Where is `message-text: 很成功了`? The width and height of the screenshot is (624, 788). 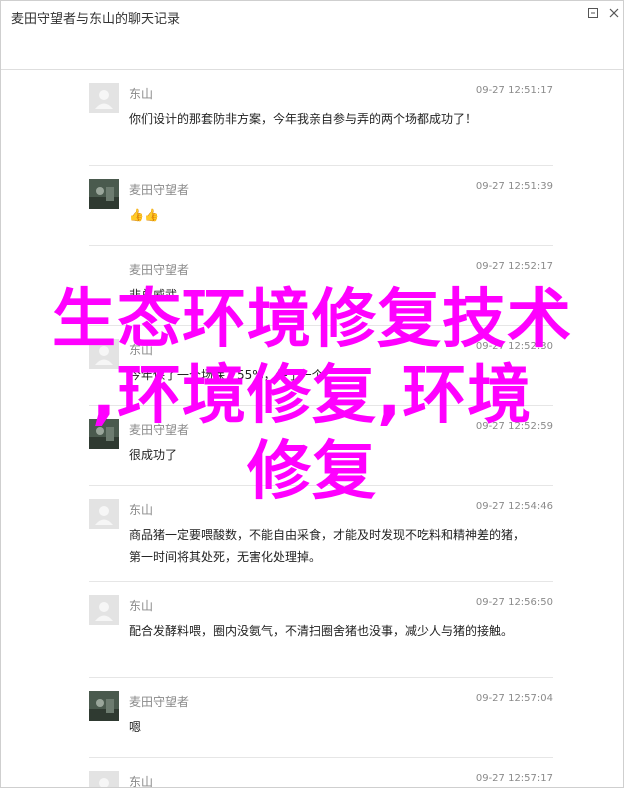
message-text: 很成功了 is located at coordinates (153, 455).